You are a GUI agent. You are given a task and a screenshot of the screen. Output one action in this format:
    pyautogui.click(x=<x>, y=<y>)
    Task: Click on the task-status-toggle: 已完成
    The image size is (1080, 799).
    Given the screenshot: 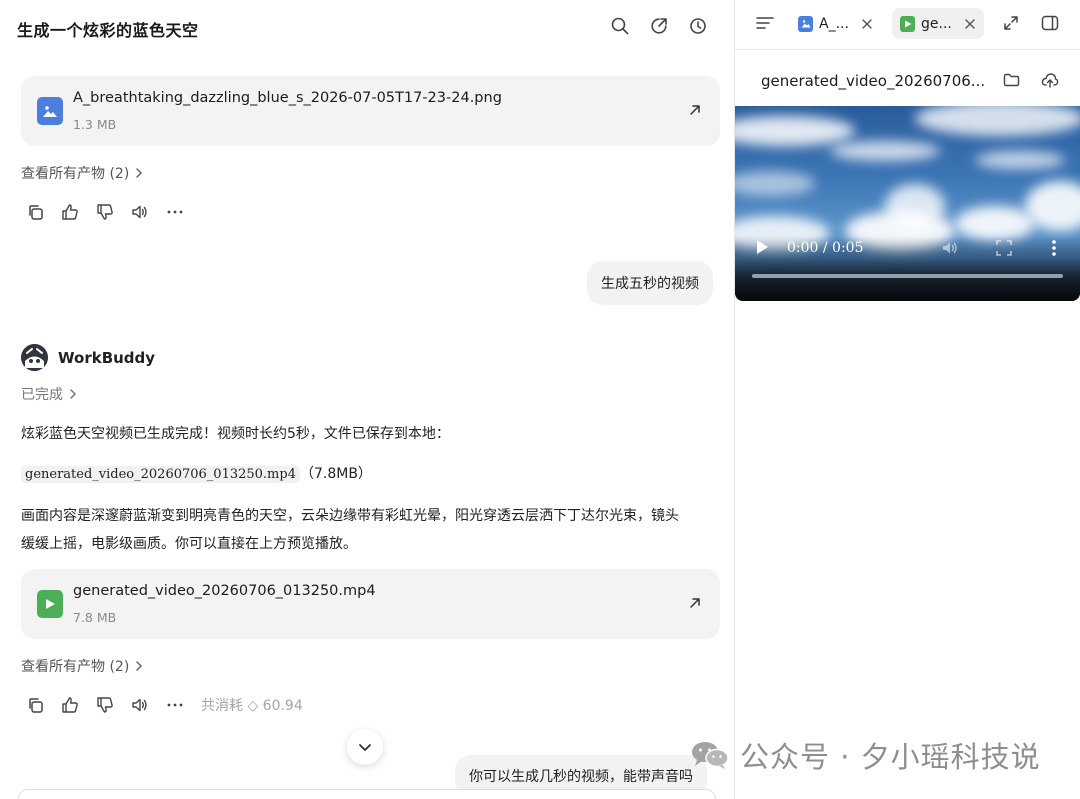 What is the action you would take?
    pyautogui.click(x=49, y=394)
    